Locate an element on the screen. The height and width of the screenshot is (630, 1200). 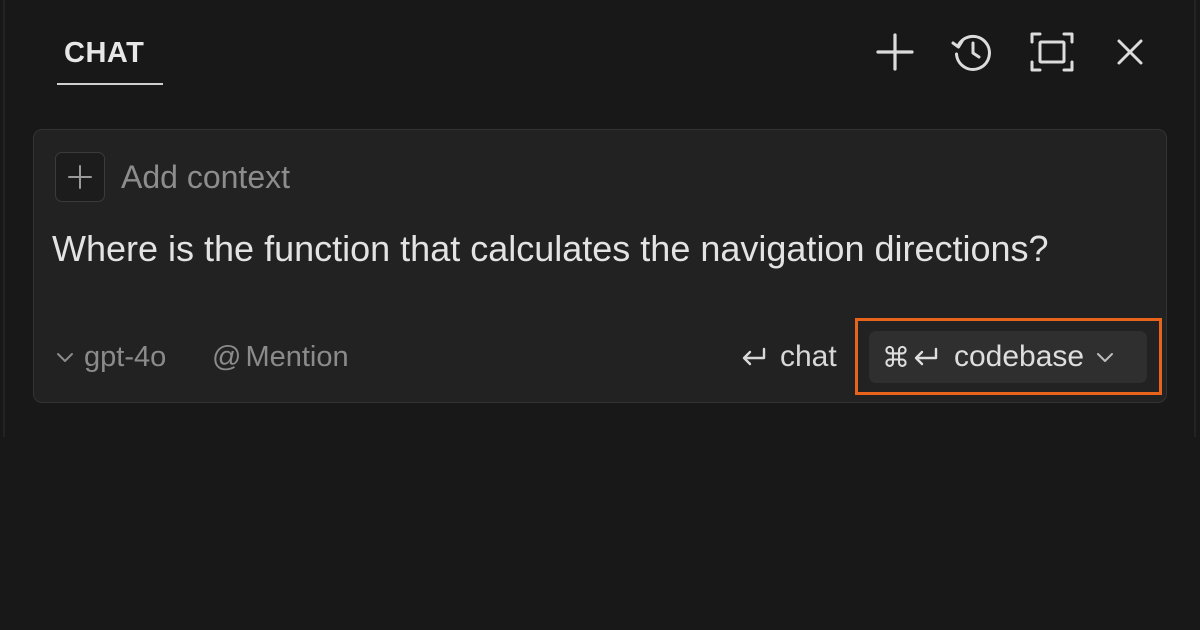
panel-right-border is located at coordinates (1195, 218).